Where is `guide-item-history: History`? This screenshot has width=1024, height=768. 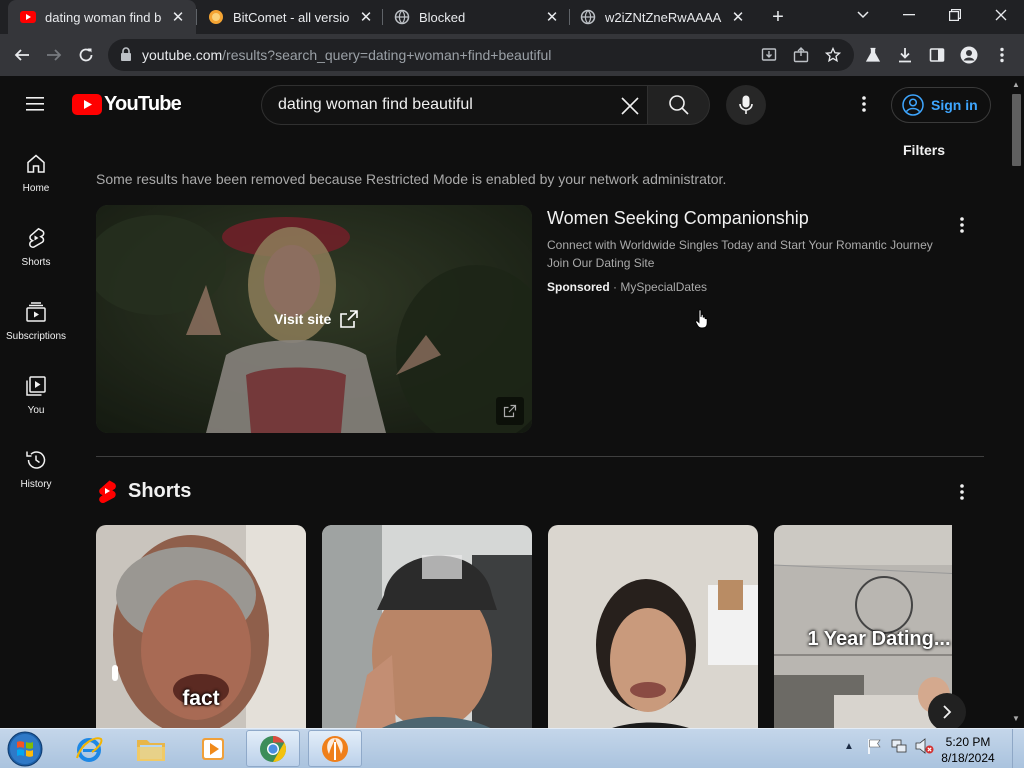
guide-item-history: History is located at coordinates (36, 465).